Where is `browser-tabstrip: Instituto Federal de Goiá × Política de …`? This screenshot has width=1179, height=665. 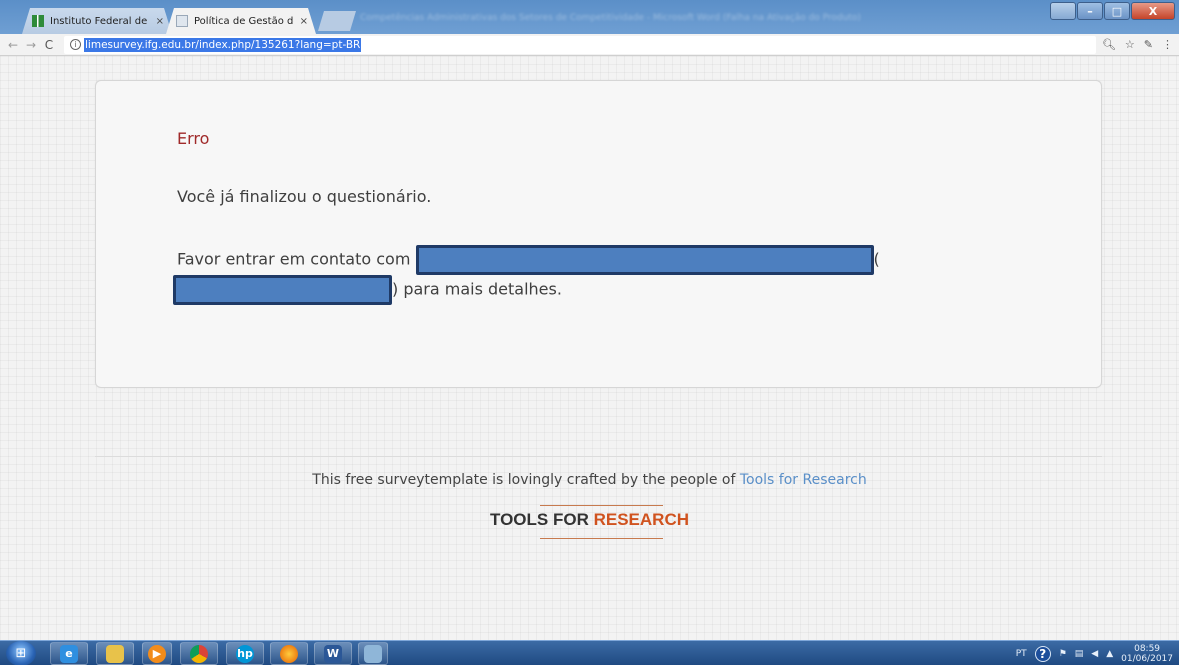
browser-tabstrip: Instituto Federal de Goiá × Política de … is located at coordinates (589, 17).